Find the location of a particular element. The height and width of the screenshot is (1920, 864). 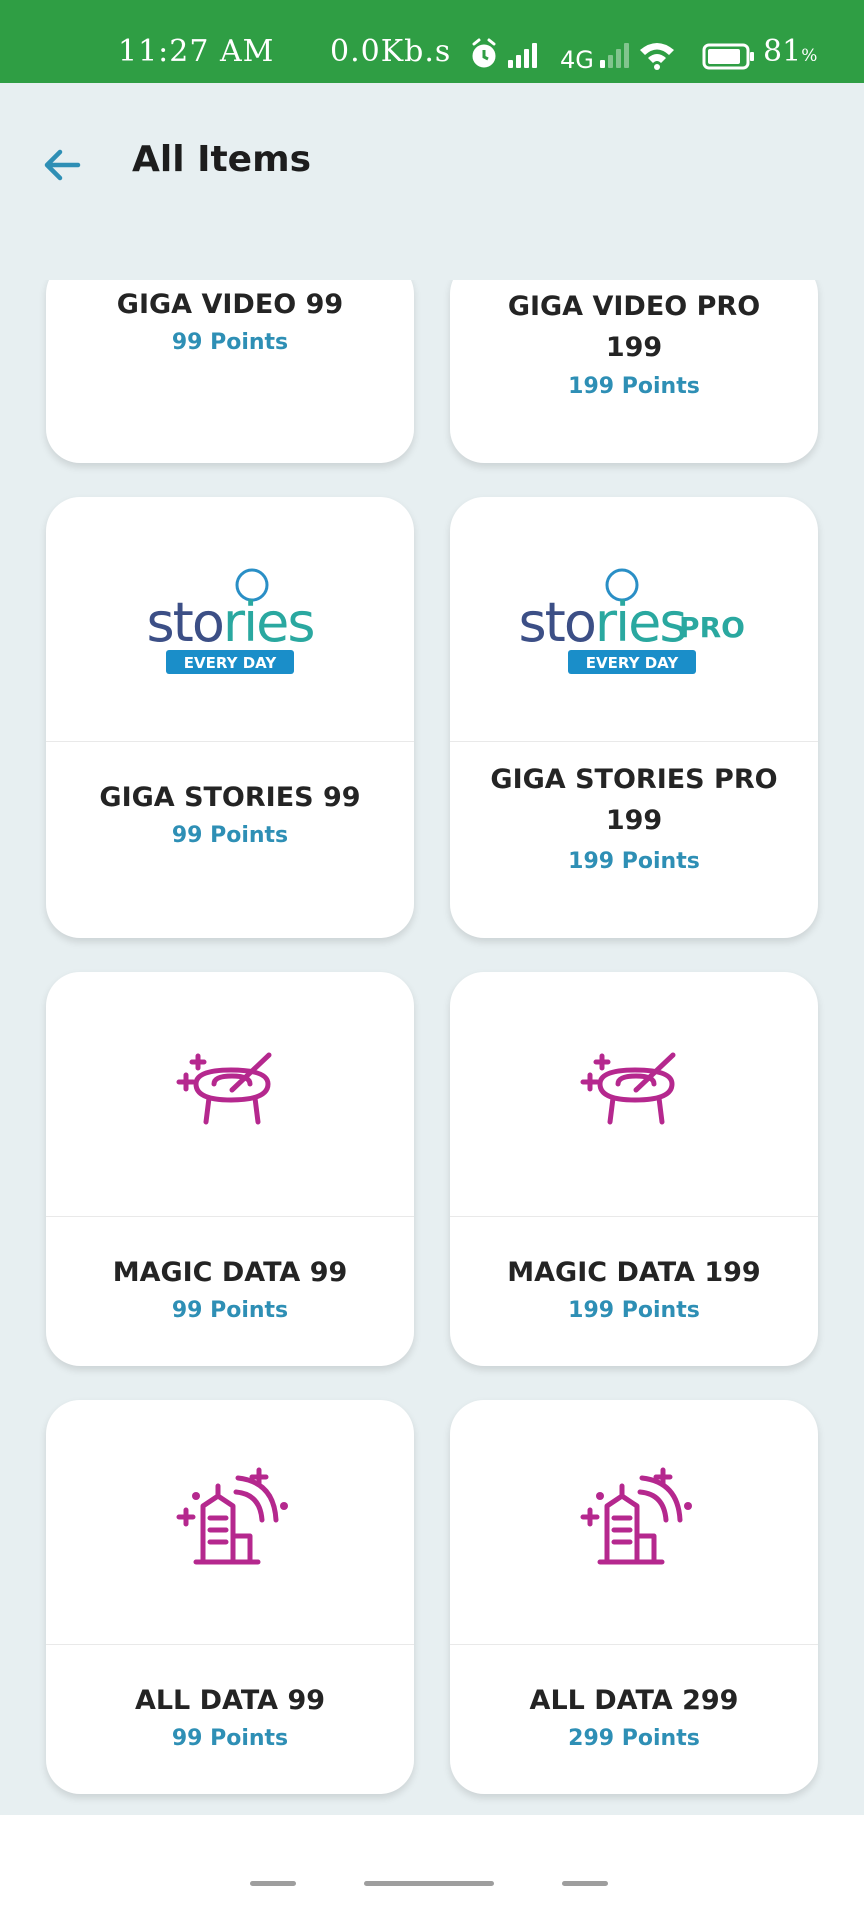

signal-icon is located at coordinates (522, 55).